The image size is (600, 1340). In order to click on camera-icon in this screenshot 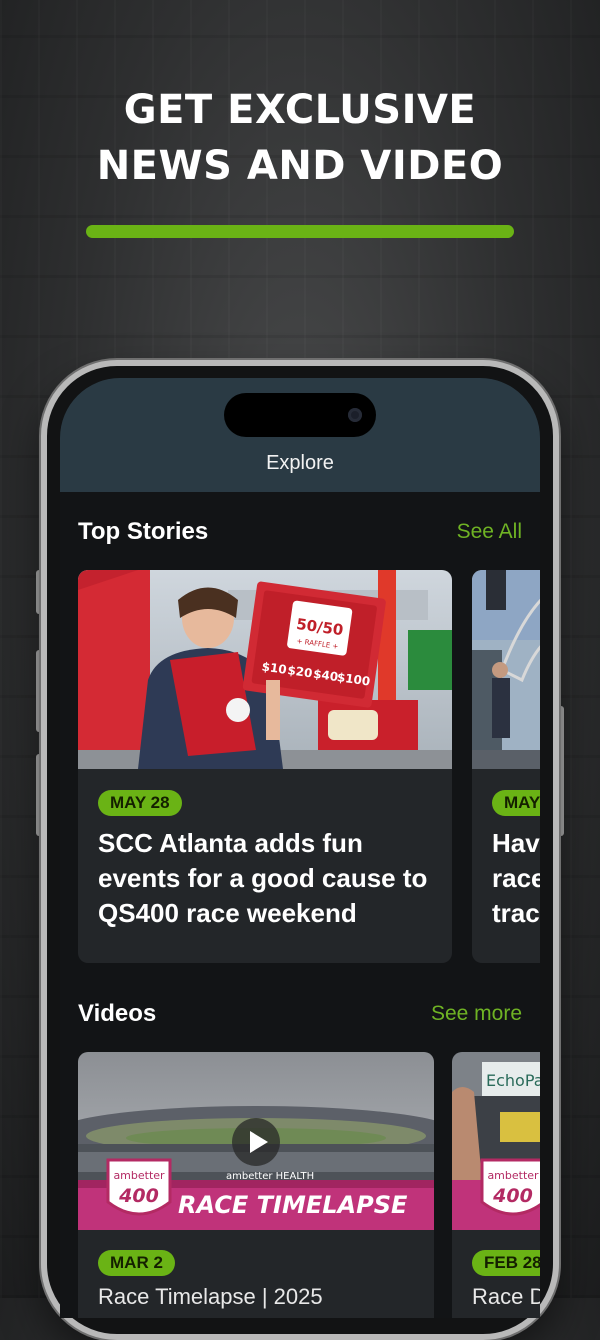, I will do `click(355, 415)`.